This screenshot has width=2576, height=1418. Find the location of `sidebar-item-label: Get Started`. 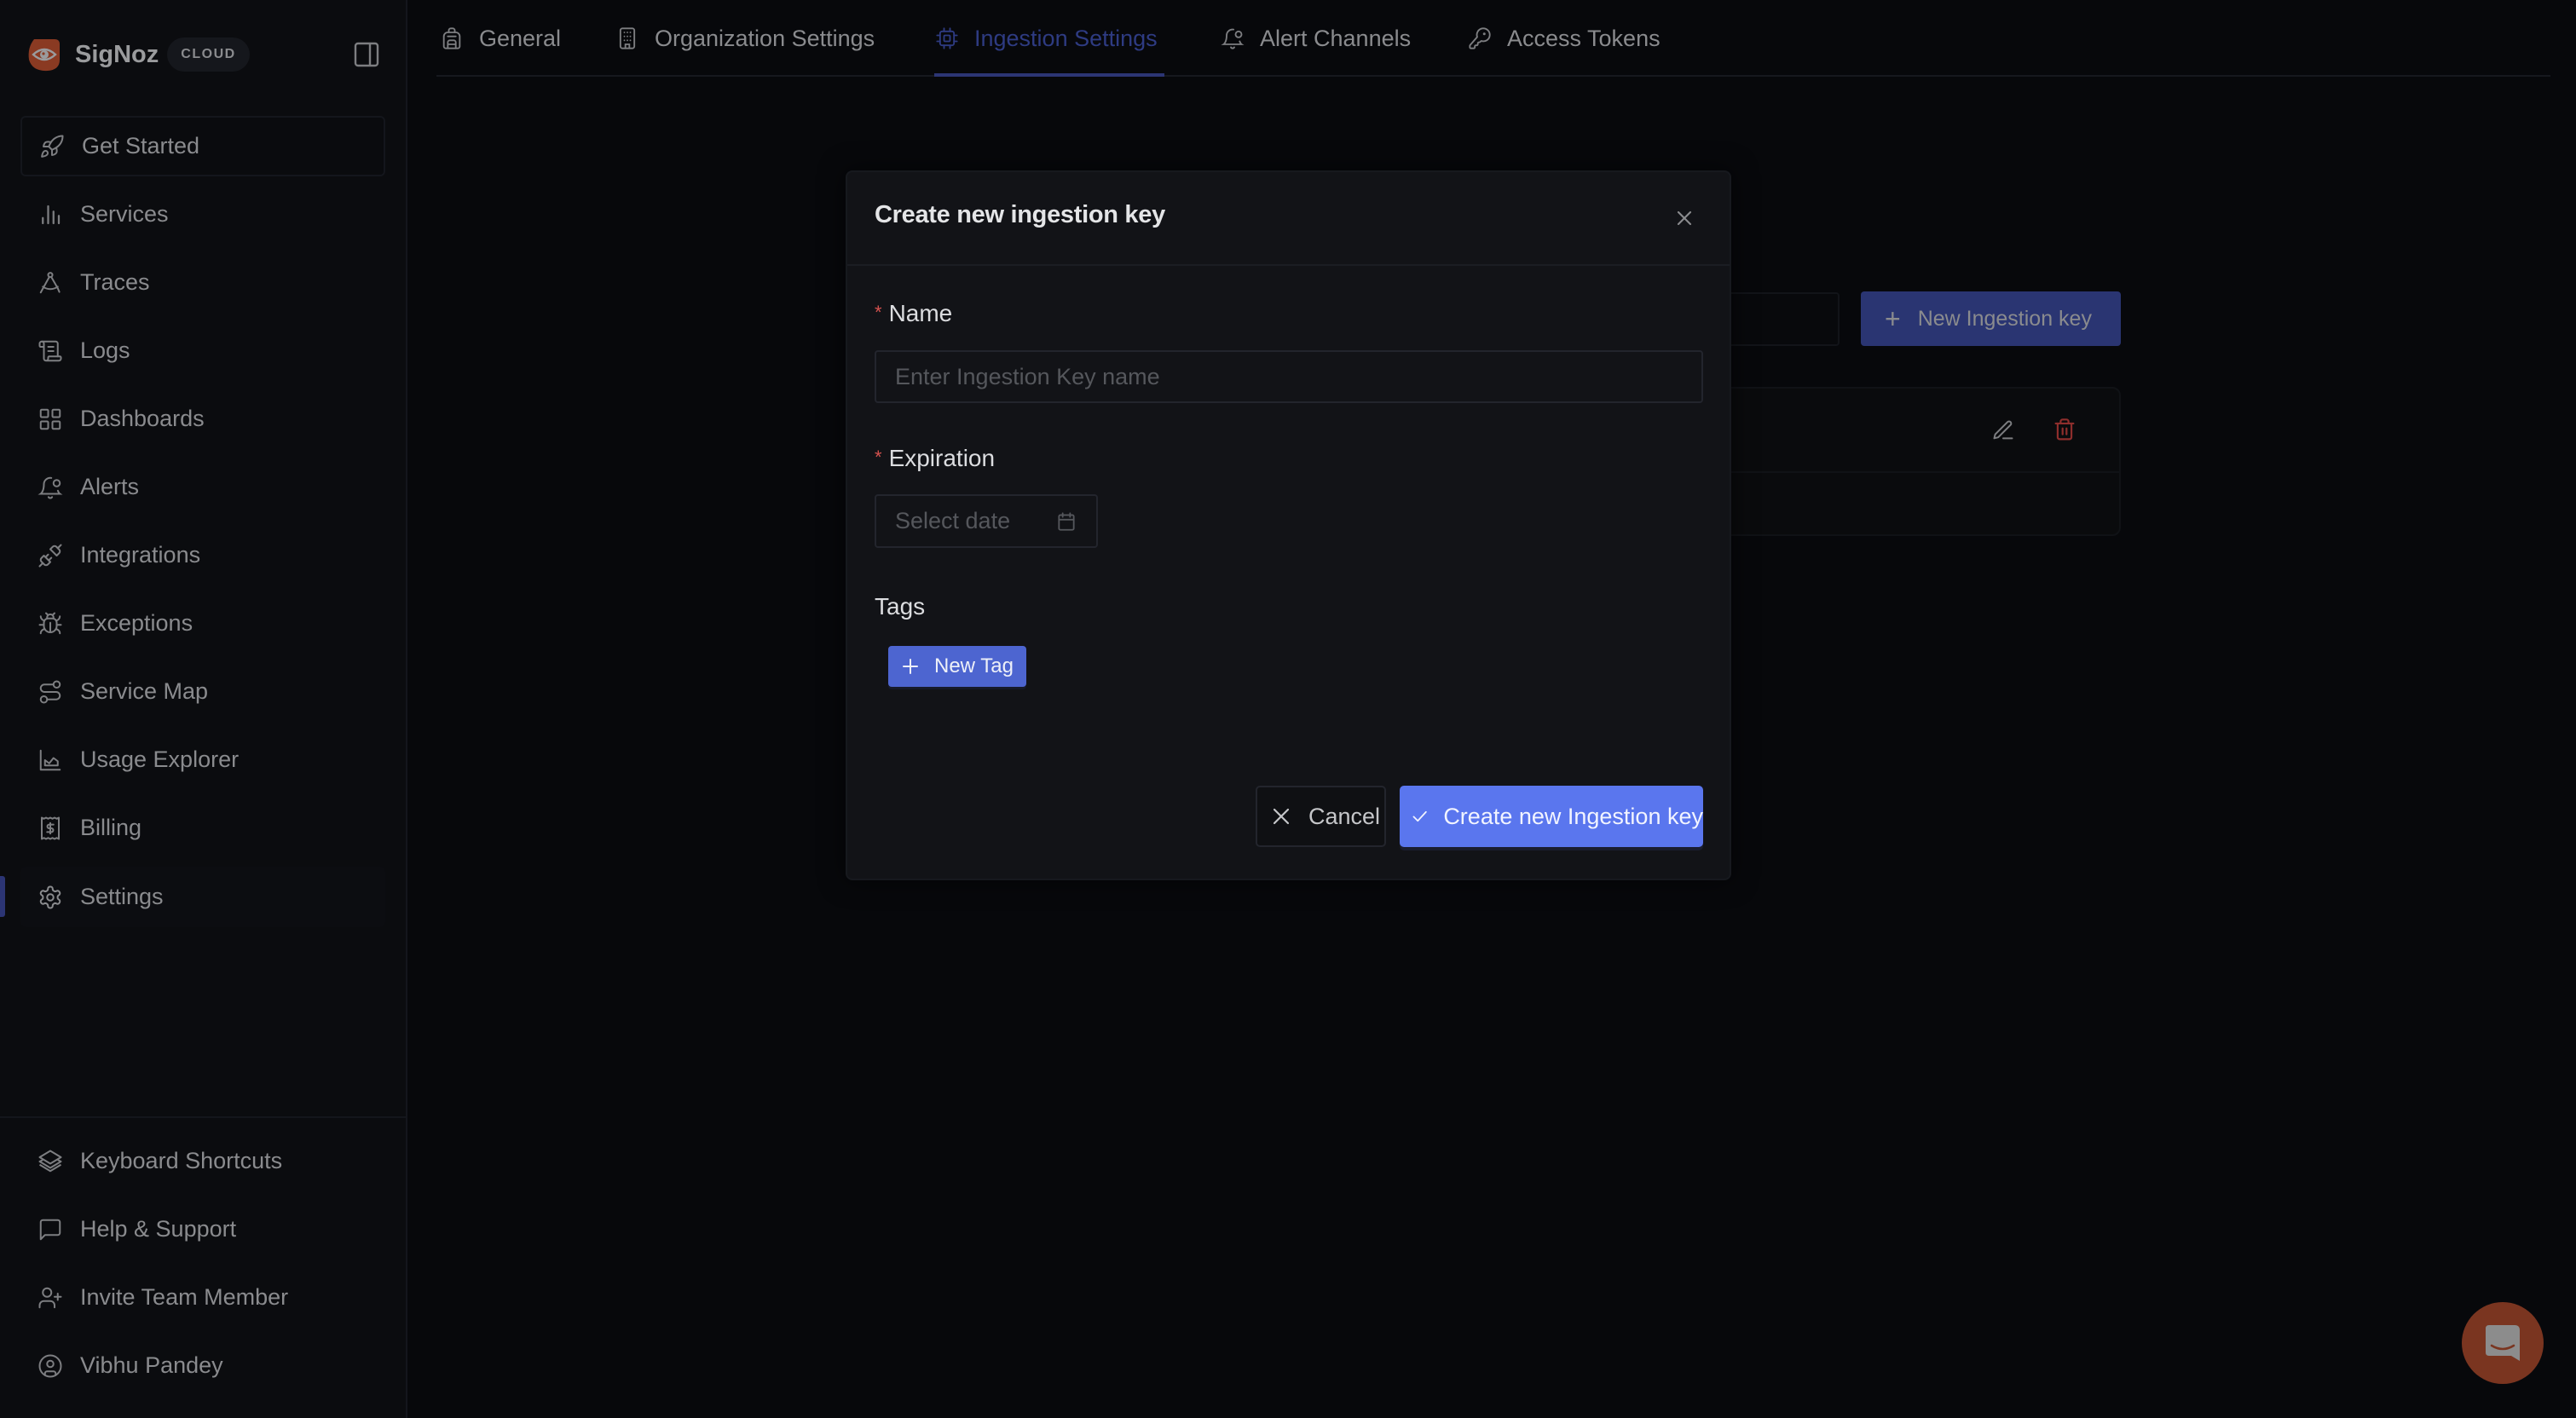

sidebar-item-label: Get Started is located at coordinates (141, 146).